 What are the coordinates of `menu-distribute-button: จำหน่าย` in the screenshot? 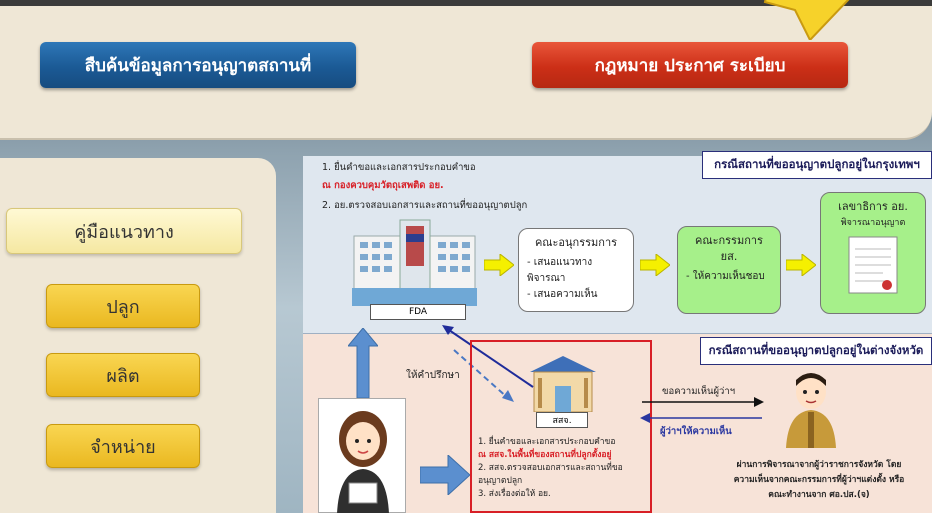 It's located at (123, 446).